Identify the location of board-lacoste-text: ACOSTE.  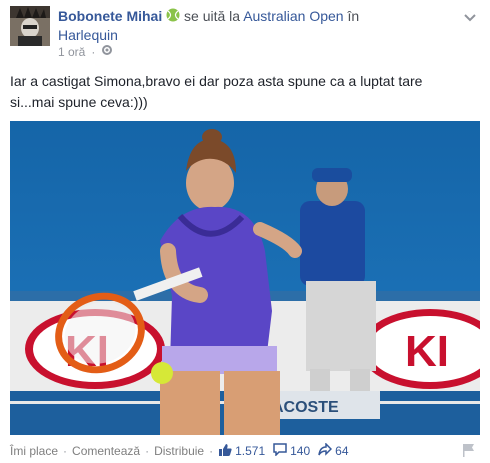
(305, 407).